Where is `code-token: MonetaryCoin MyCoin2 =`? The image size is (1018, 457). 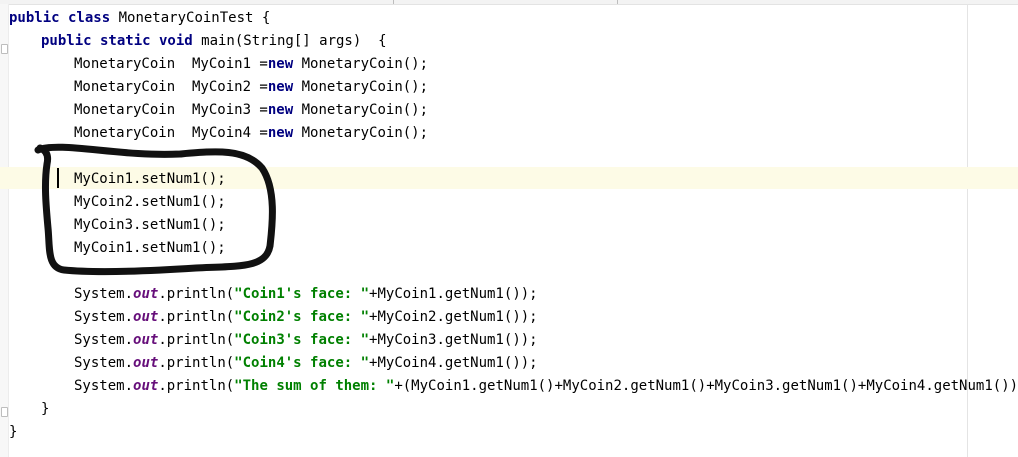 code-token: MonetaryCoin MyCoin2 = is located at coordinates (171, 87).